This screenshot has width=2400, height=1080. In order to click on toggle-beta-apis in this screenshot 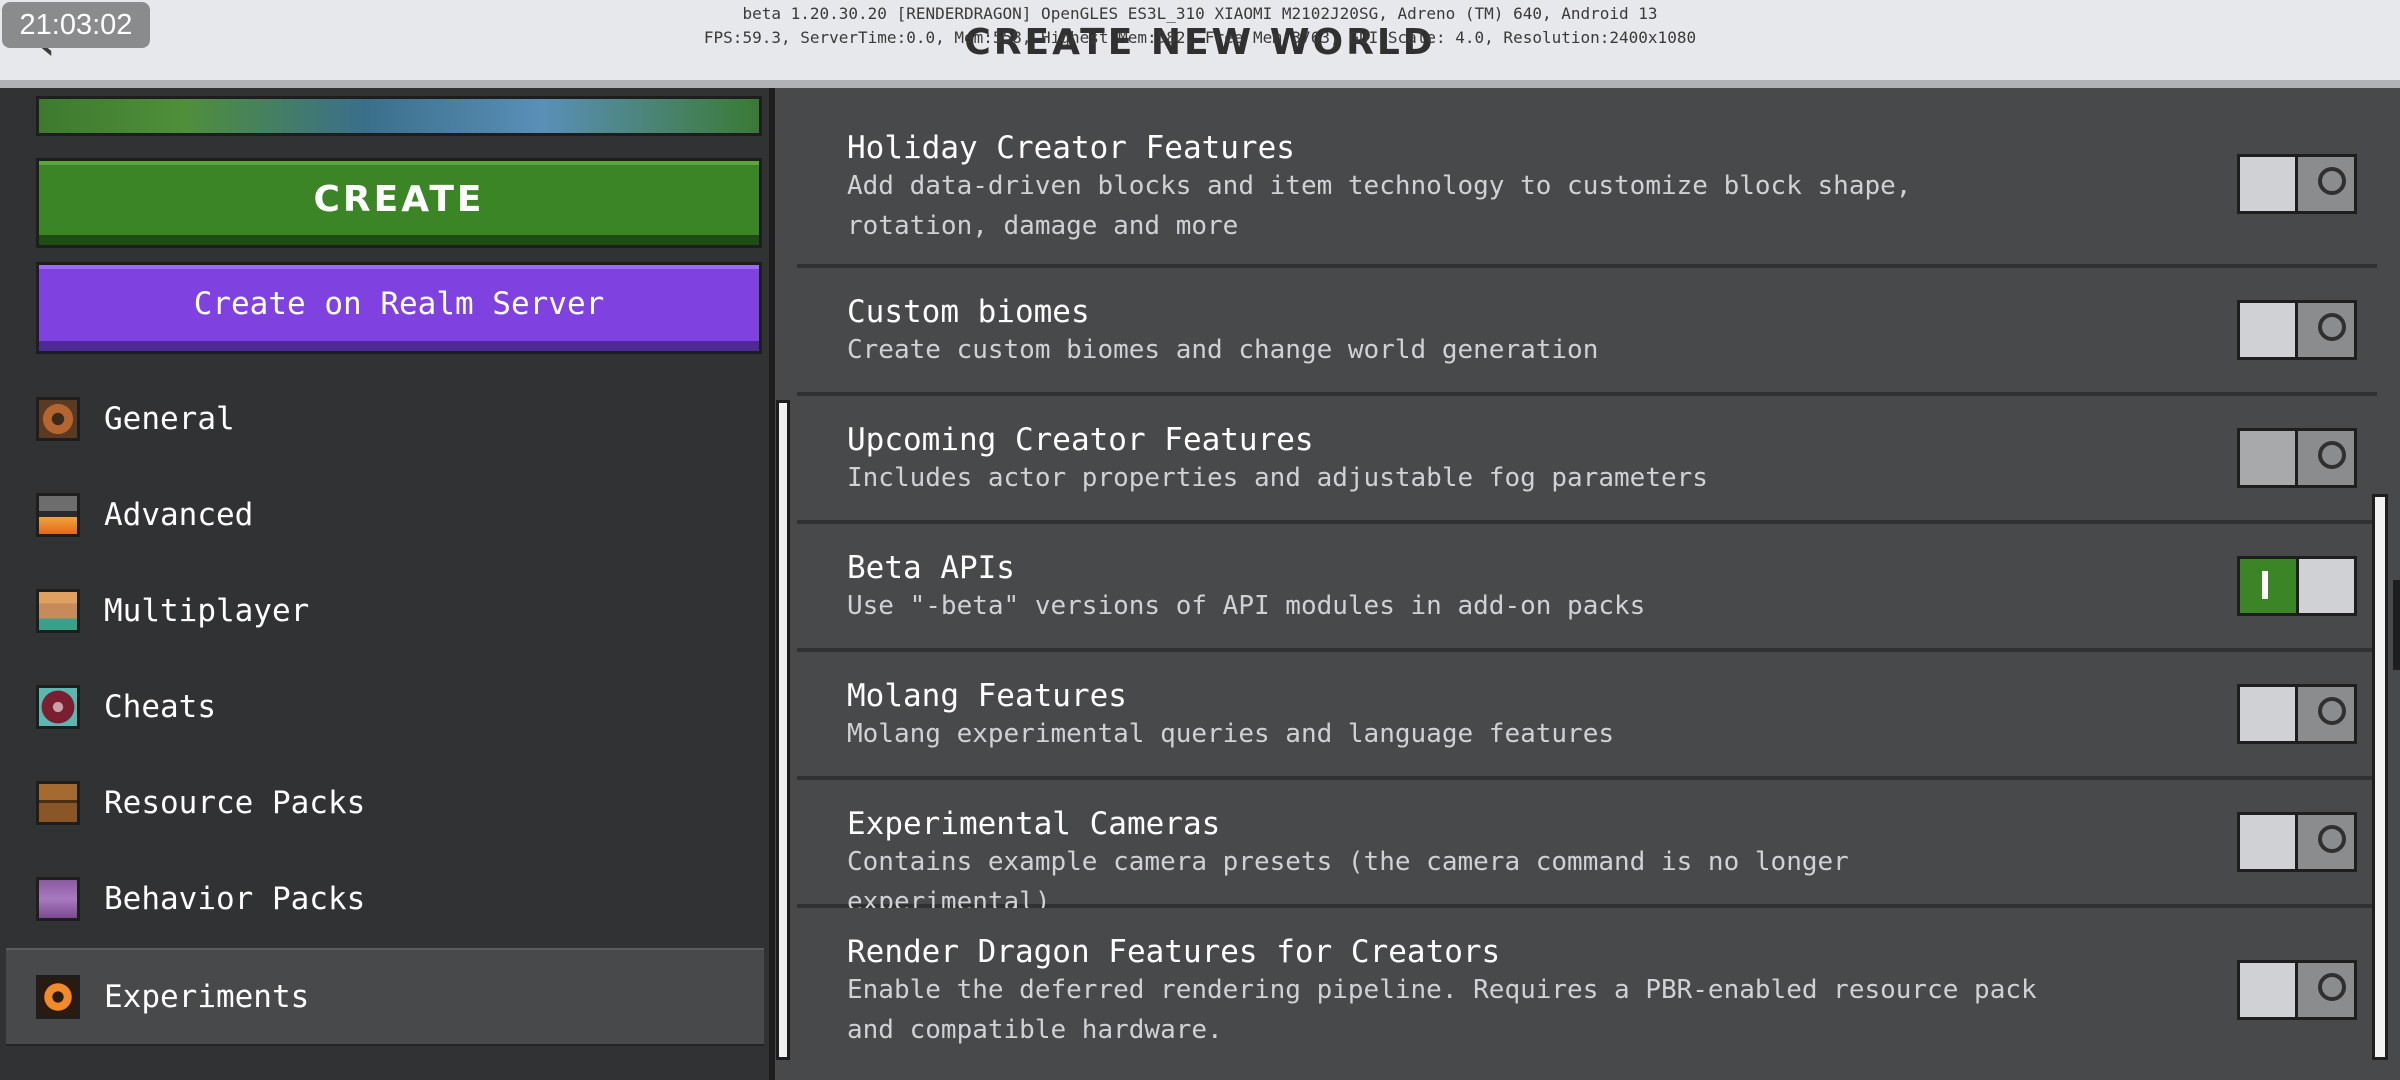, I will do `click(2297, 586)`.